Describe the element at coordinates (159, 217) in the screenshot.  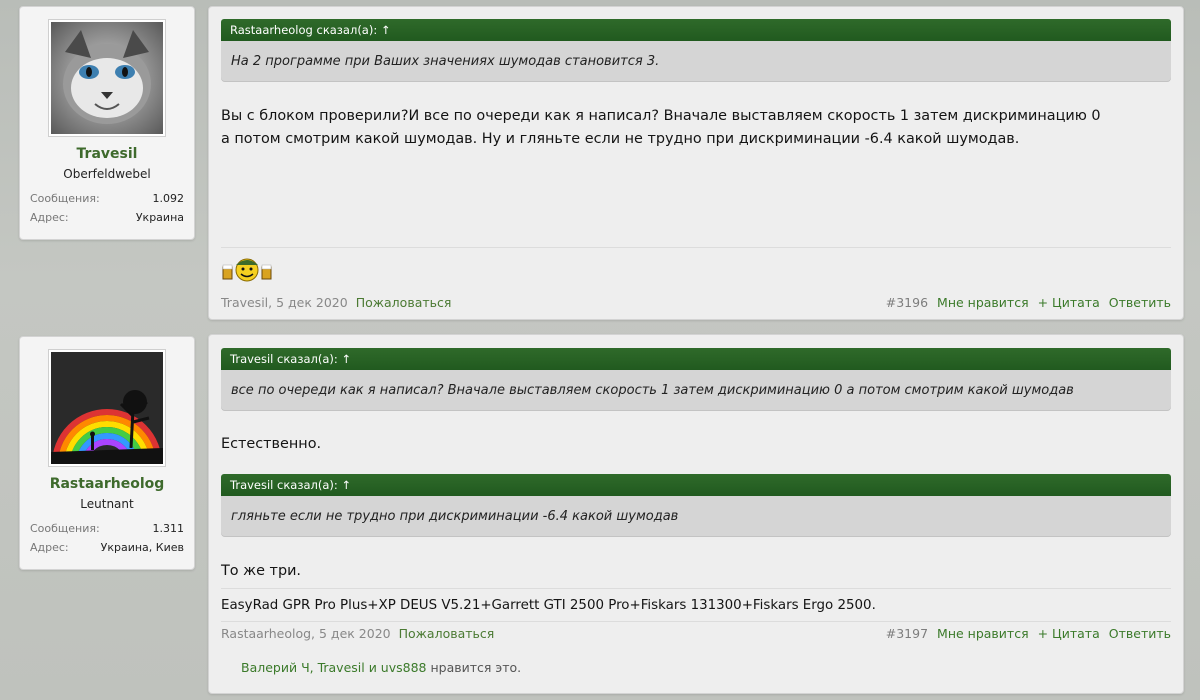
I see `address-value: Украина` at that location.